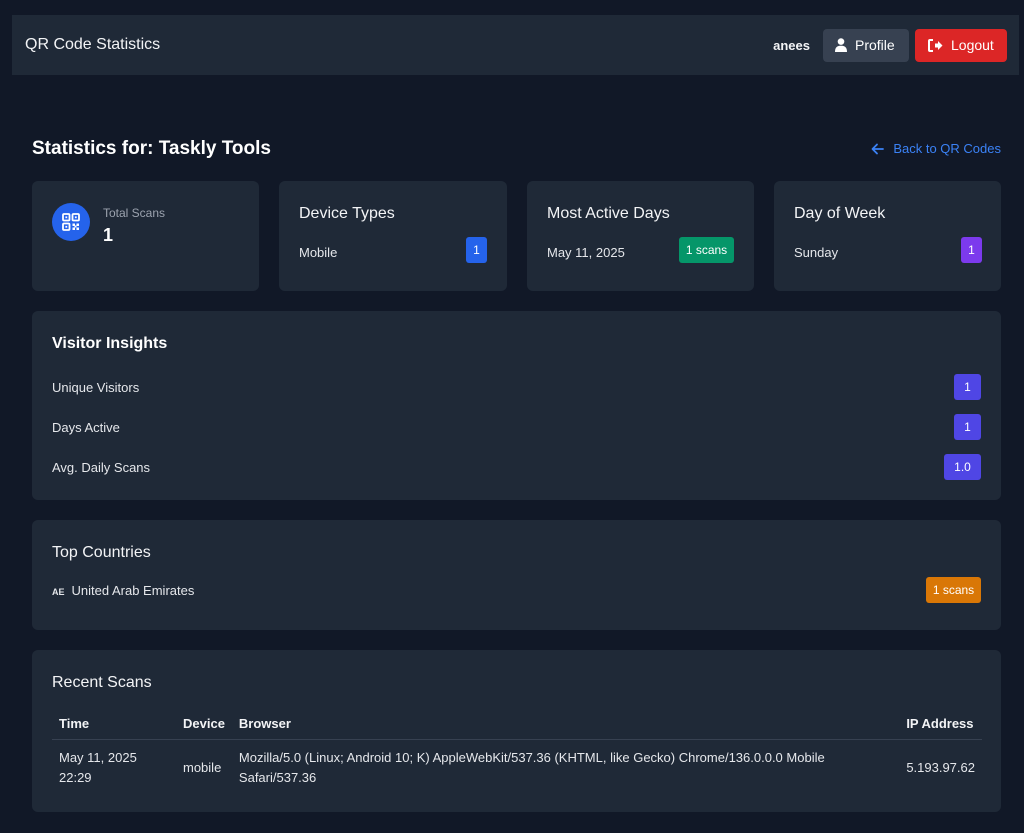 This screenshot has height=833, width=1024. What do you see at coordinates (967, 387) in the screenshot?
I see `unique-visitors-badge: 1` at bounding box center [967, 387].